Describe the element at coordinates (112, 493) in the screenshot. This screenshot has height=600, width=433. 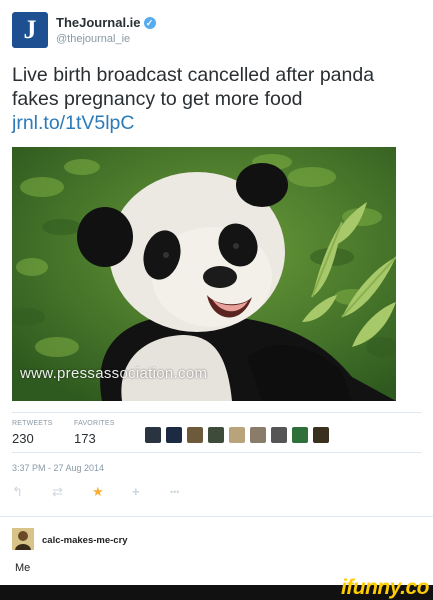
I see `tweet-actions: ↰ ⇄ ★ + •••` at that location.